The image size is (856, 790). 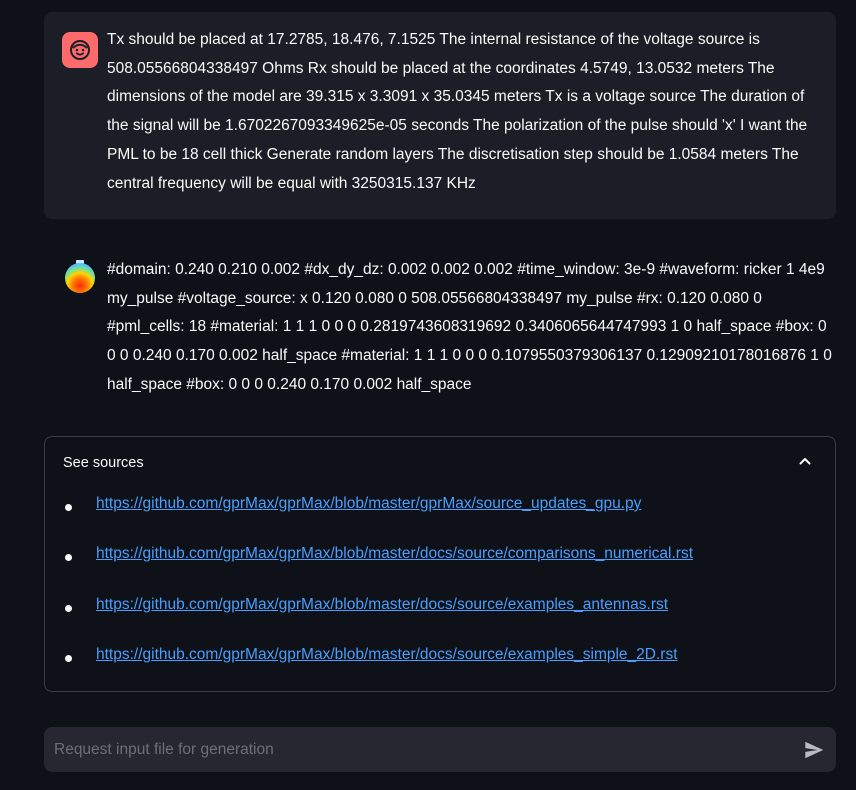 I want to click on smiley-face-icon, so click(x=80, y=50).